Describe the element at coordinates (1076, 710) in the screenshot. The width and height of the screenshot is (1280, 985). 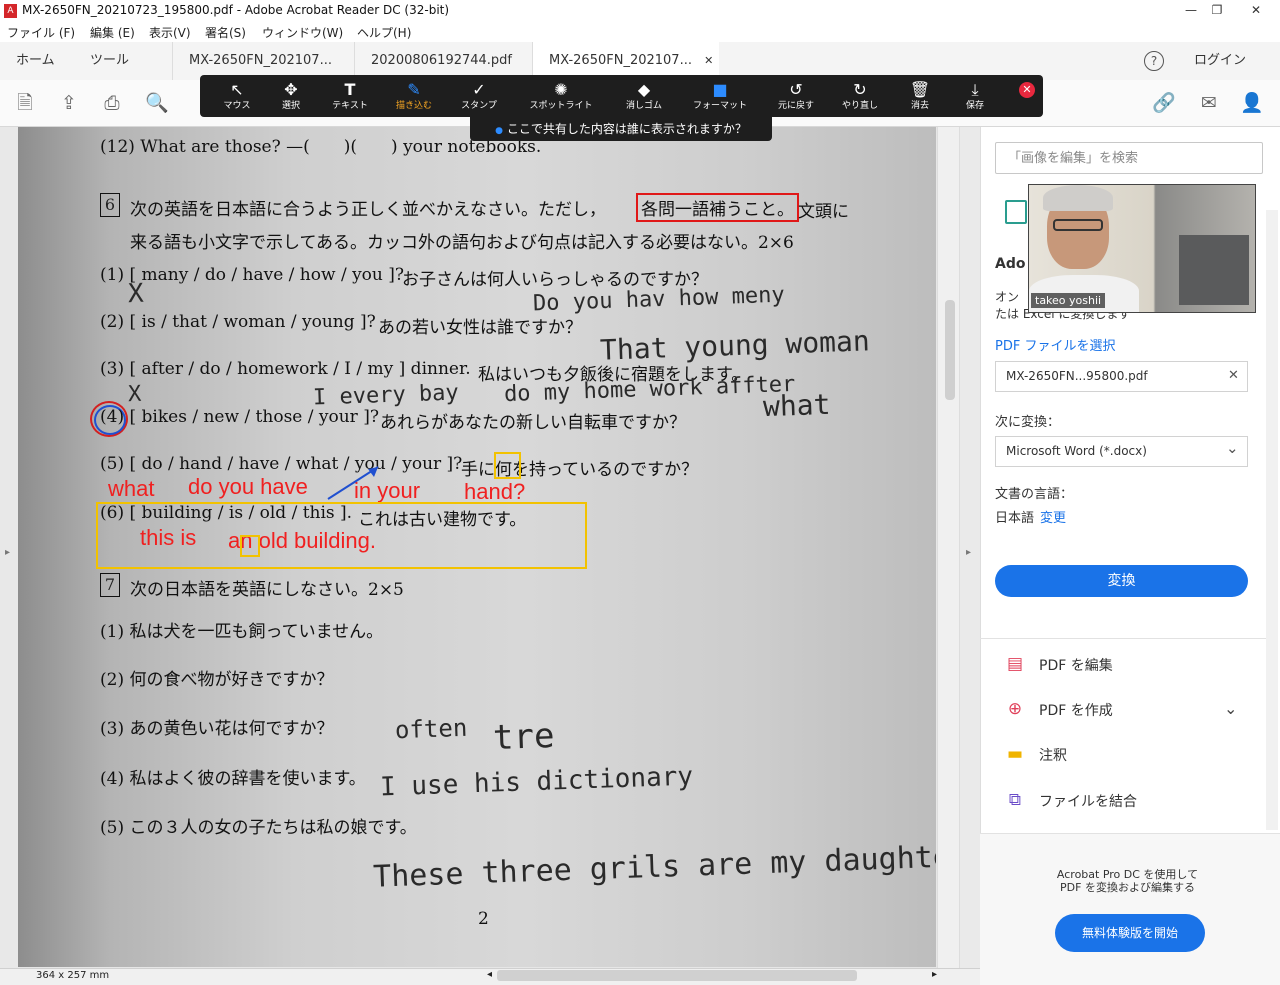
I see `tool-create-pdf: PDF を作成` at that location.